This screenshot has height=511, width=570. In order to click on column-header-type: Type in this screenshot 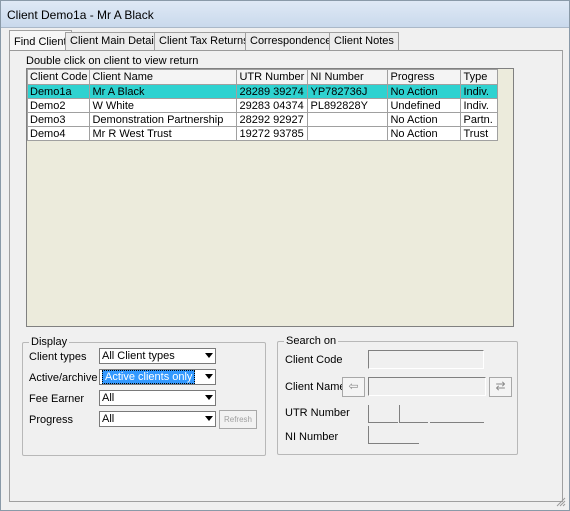, I will do `click(479, 77)`.